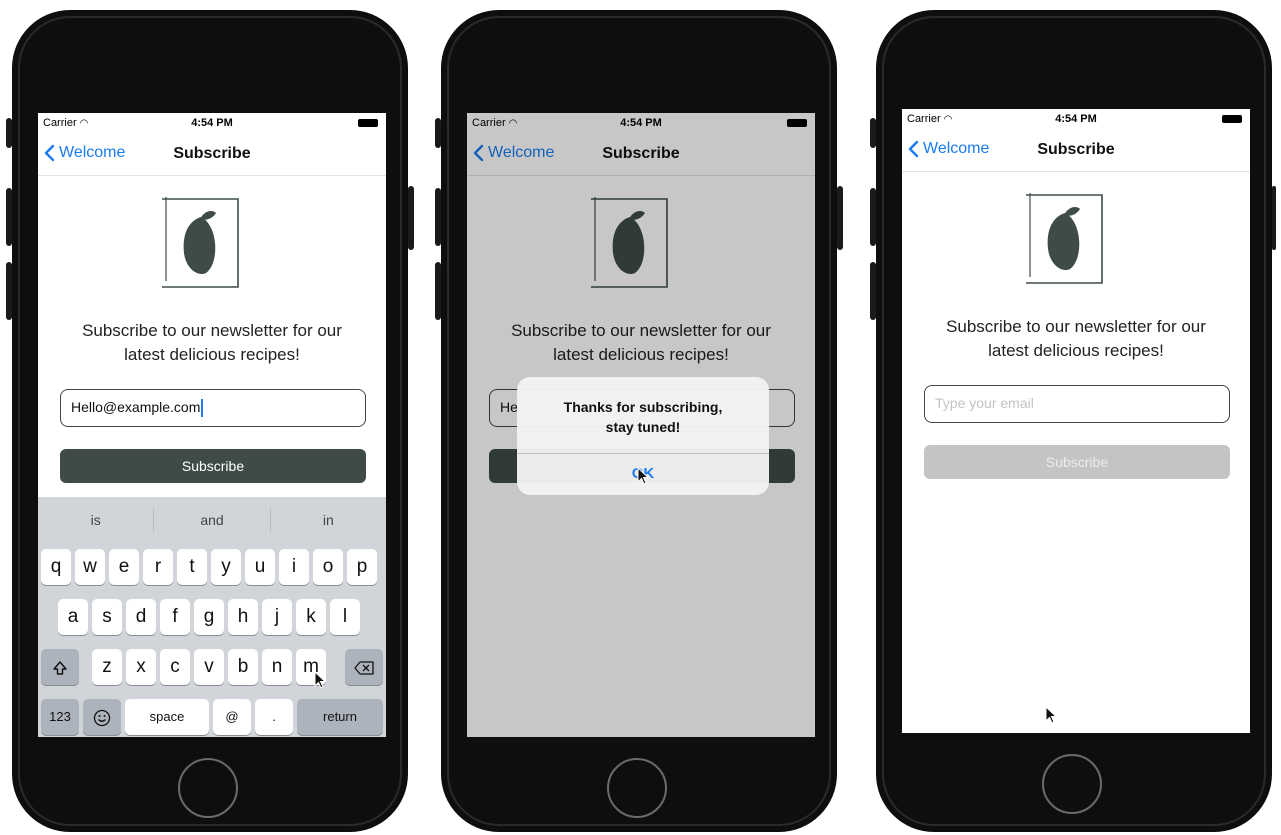  What do you see at coordinates (90, 567) in the screenshot?
I see `key-w: w` at bounding box center [90, 567].